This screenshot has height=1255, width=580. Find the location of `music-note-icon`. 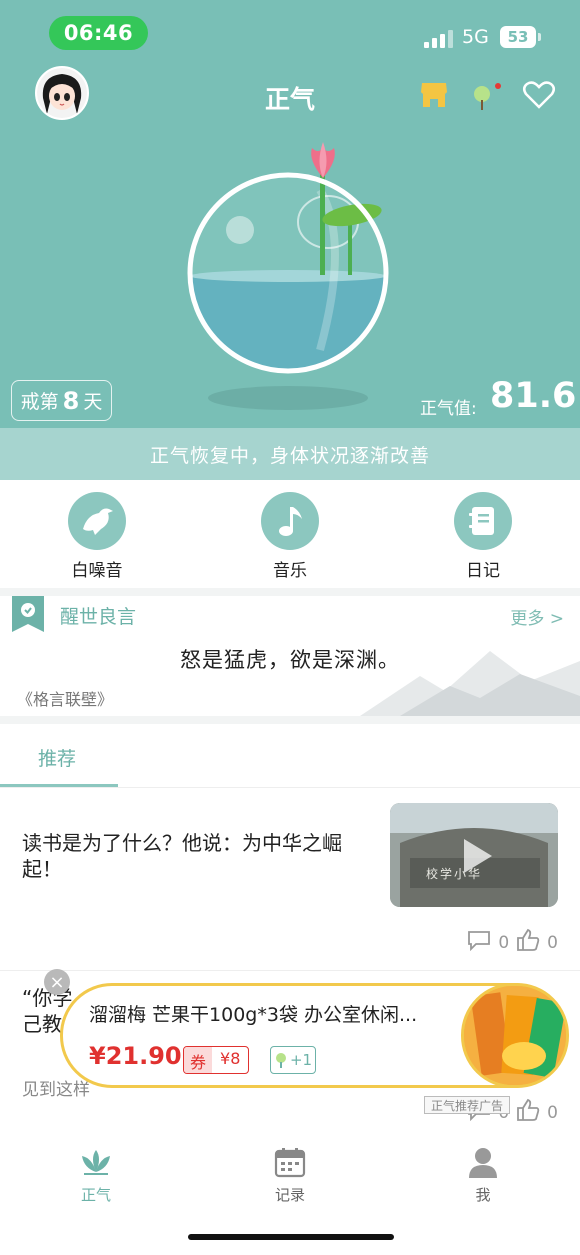

music-note-icon is located at coordinates (290, 521).